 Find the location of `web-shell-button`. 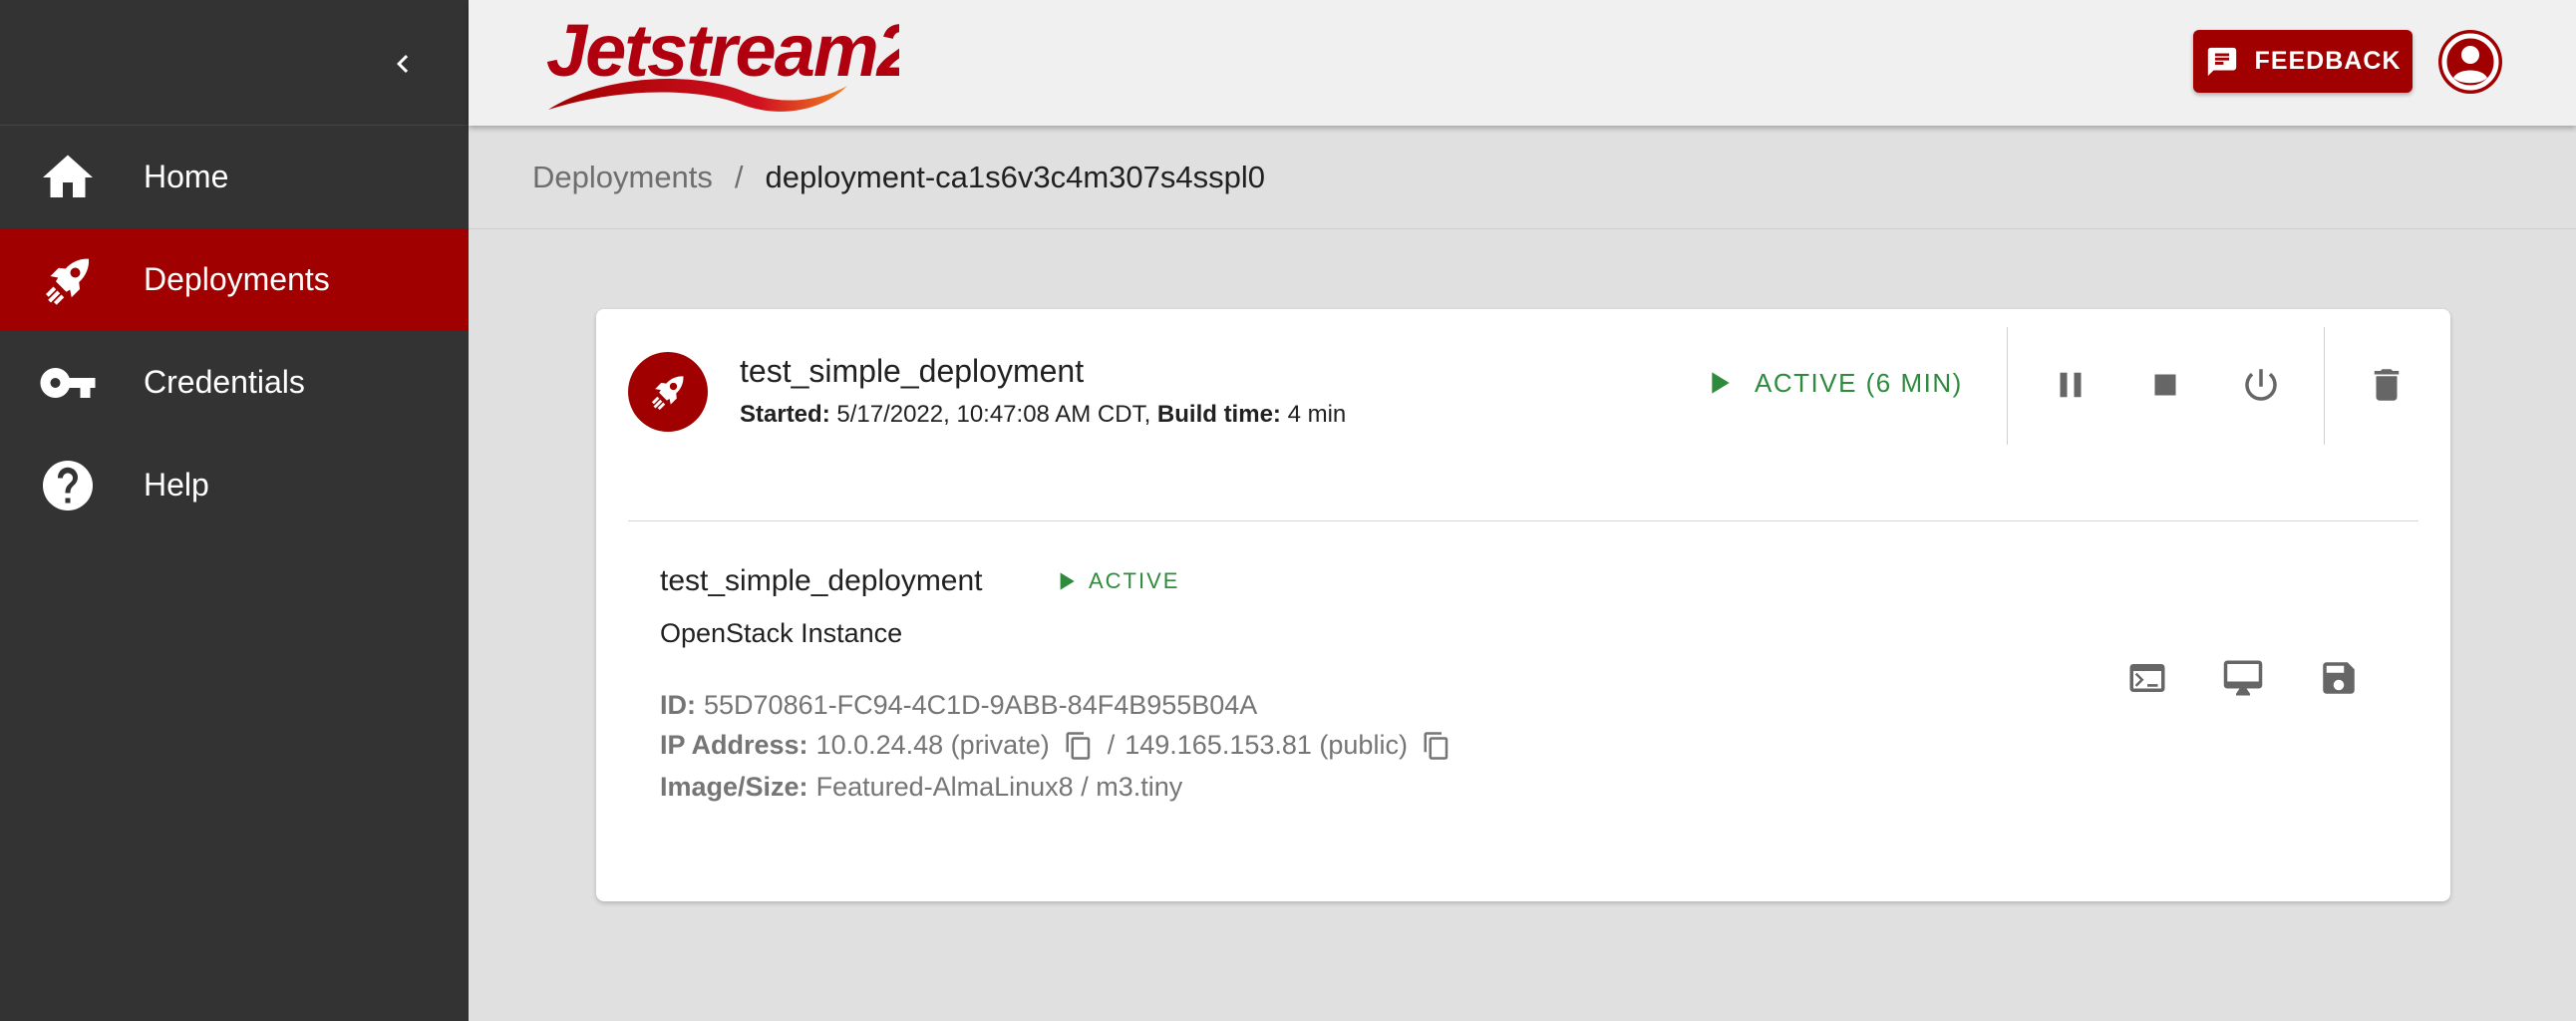

web-shell-button is located at coordinates (2147, 678).